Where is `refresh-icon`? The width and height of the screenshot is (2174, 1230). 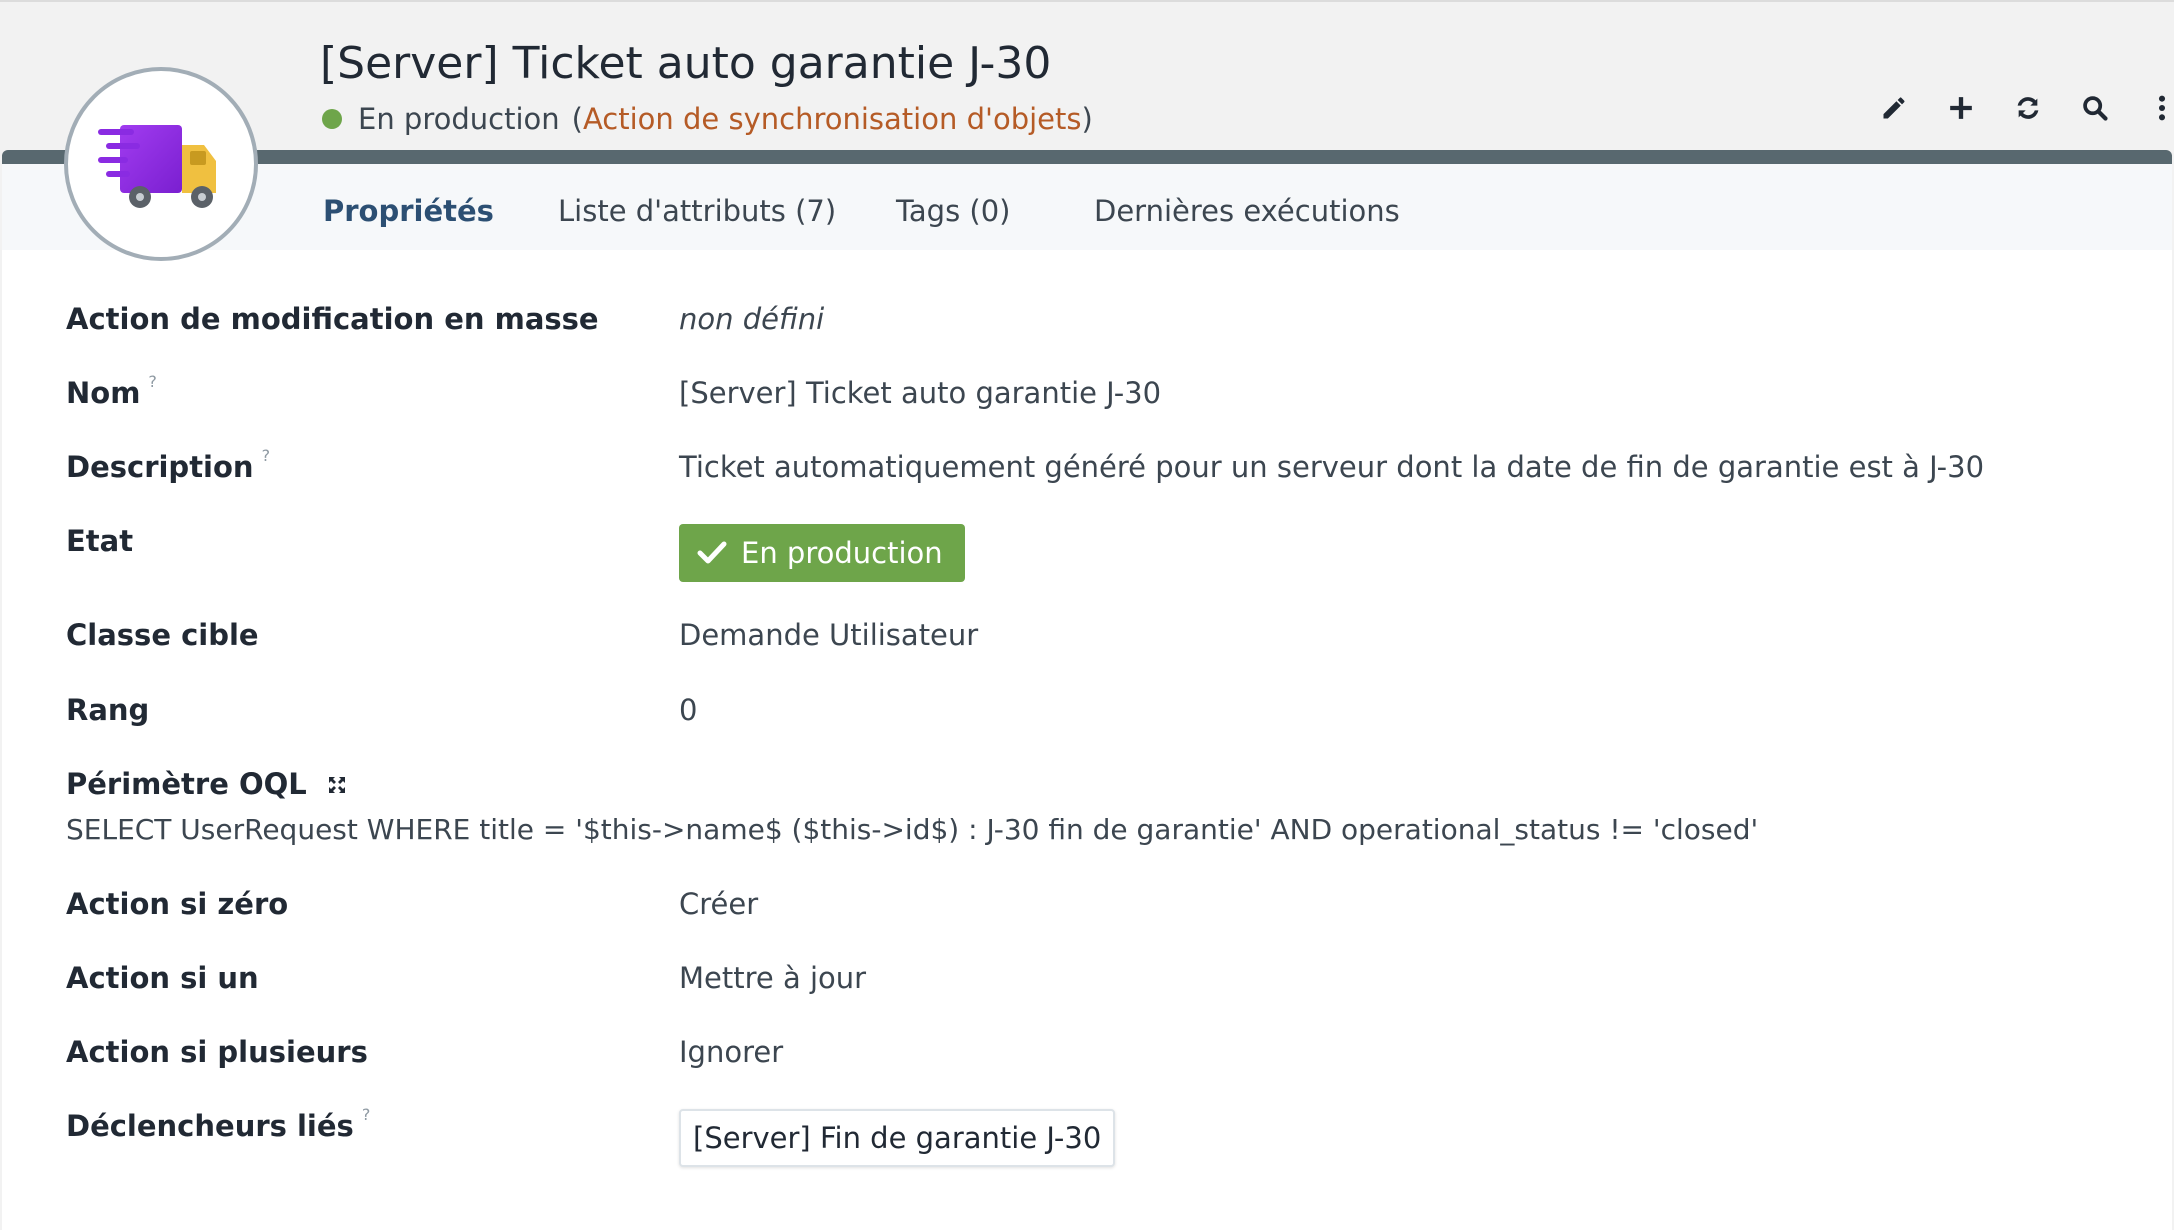 refresh-icon is located at coordinates (2027, 108).